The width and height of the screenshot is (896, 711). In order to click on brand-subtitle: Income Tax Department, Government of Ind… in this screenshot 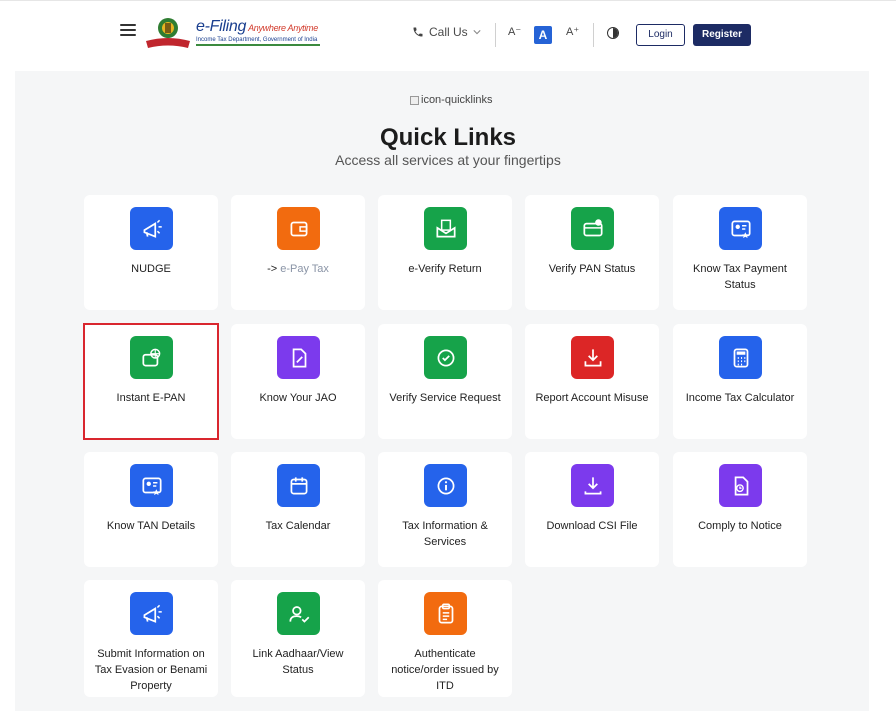, I will do `click(257, 40)`.